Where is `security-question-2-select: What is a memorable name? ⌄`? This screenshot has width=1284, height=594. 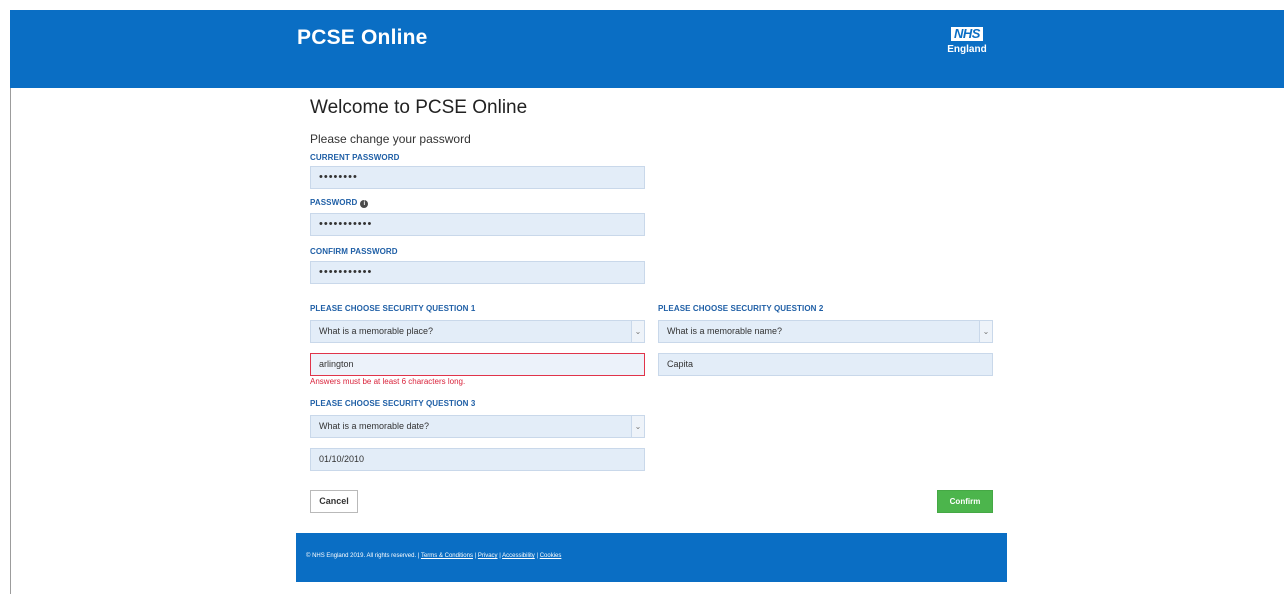 security-question-2-select: What is a memorable name? ⌄ is located at coordinates (825, 331).